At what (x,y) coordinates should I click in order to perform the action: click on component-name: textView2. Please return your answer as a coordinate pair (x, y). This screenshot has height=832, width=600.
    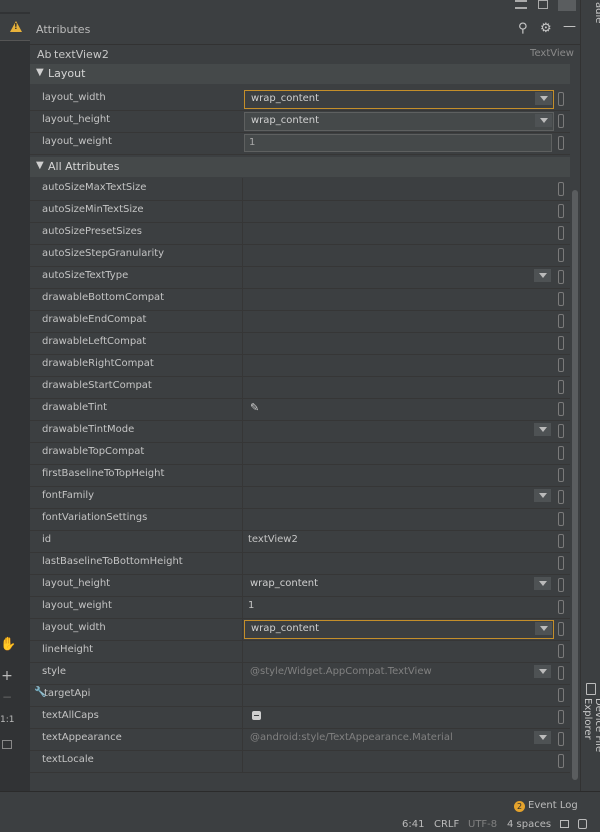
    Looking at the image, I should click on (81, 54).